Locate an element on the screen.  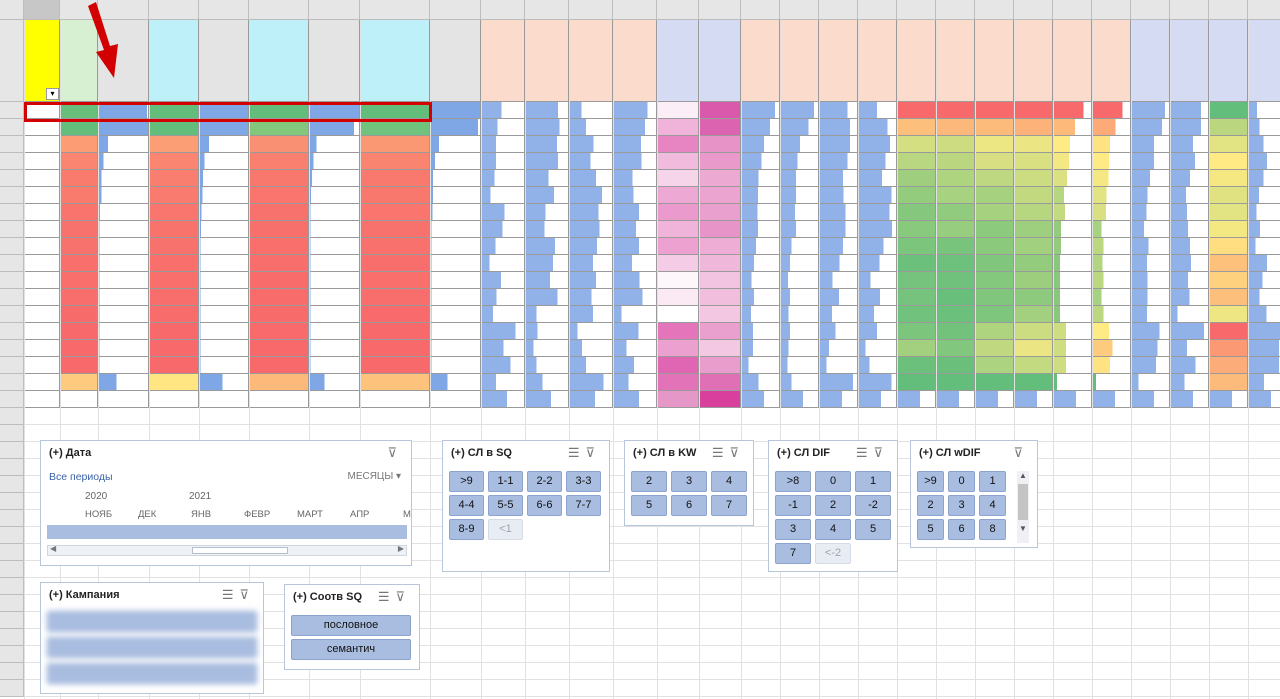
timeline-month: НОЯБ is located at coordinates (98, 514).